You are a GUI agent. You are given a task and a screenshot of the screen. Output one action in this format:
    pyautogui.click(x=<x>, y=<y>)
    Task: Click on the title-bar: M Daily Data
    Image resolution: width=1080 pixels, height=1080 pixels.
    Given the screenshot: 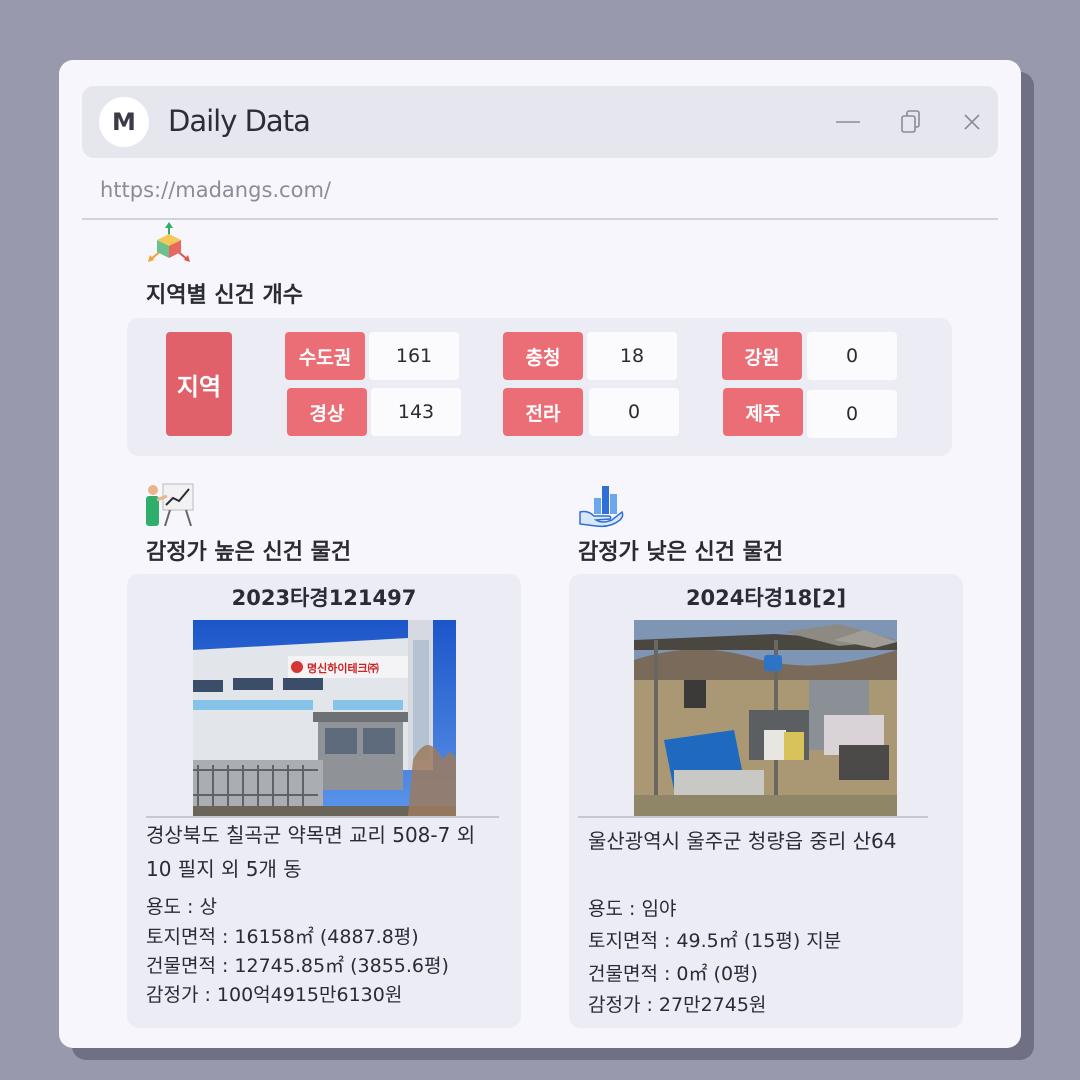 What is the action you would take?
    pyautogui.click(x=540, y=122)
    